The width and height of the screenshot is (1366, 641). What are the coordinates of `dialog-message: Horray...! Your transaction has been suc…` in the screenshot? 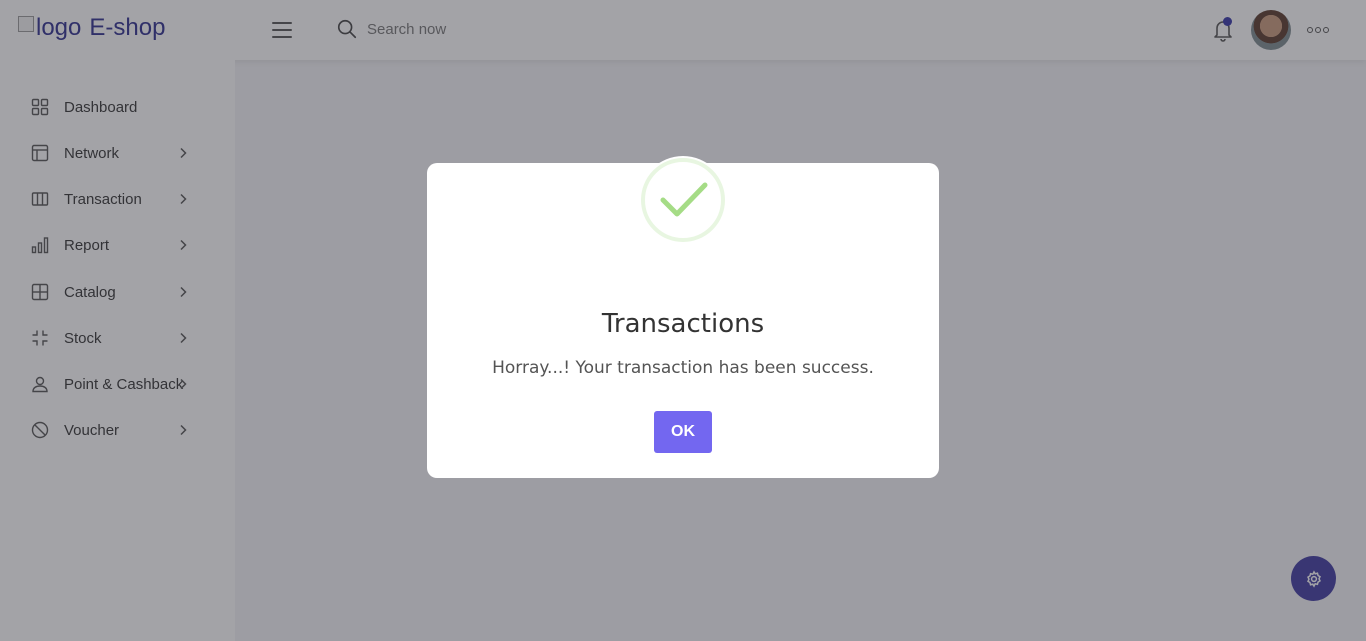 It's located at (683, 368).